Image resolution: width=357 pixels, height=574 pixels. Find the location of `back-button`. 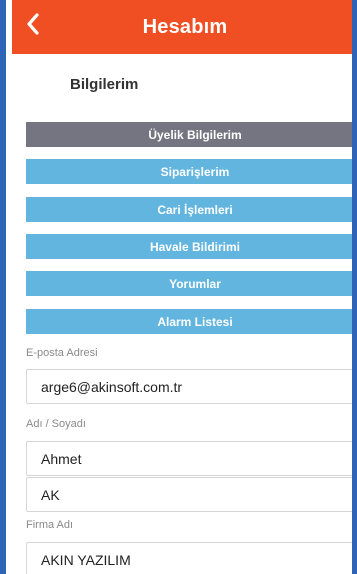

back-button is located at coordinates (33, 26).